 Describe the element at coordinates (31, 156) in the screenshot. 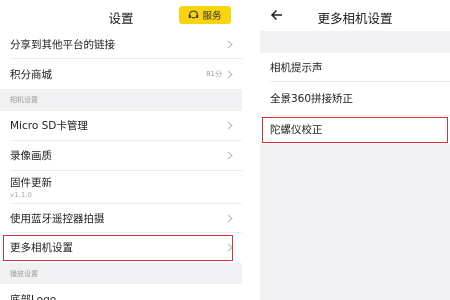

I see `list-item-label: 录像画质` at that location.